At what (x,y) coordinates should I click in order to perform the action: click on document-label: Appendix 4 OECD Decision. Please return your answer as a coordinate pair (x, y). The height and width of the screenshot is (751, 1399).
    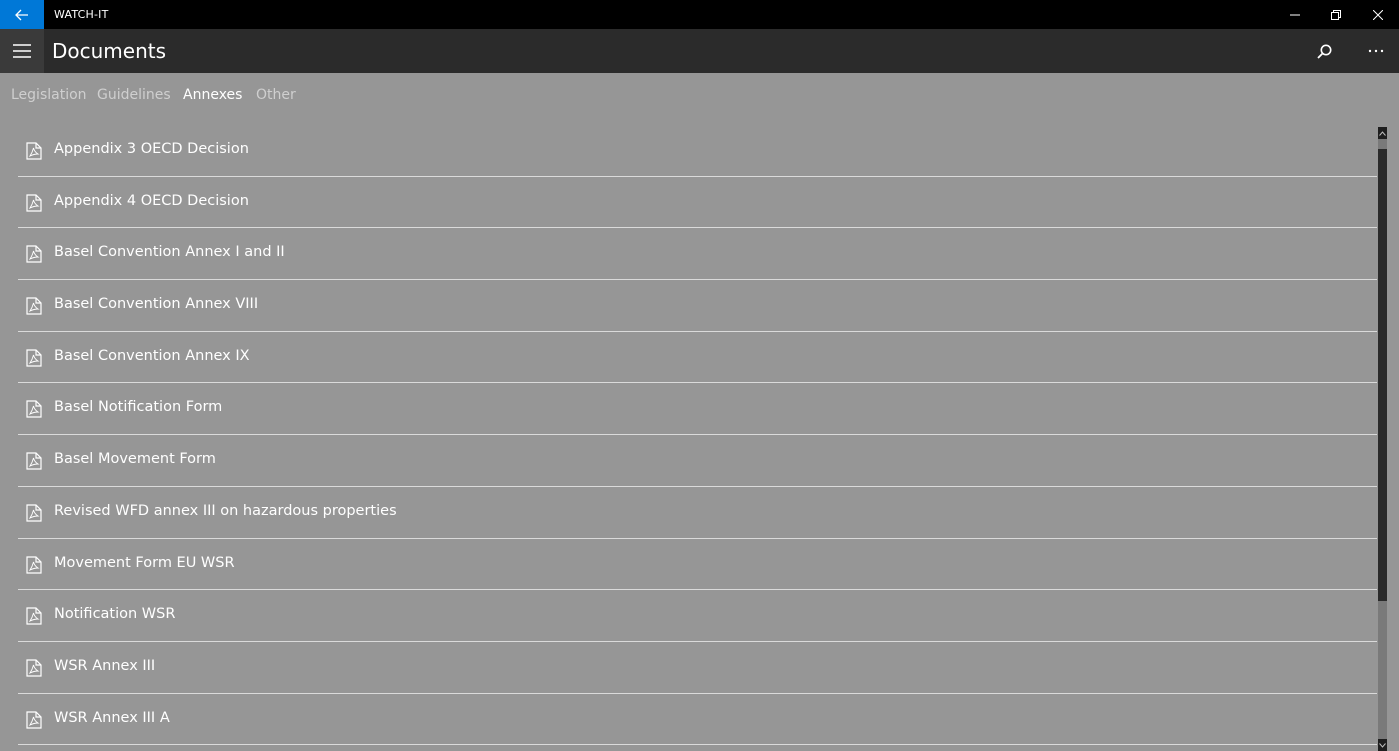
    Looking at the image, I should click on (151, 200).